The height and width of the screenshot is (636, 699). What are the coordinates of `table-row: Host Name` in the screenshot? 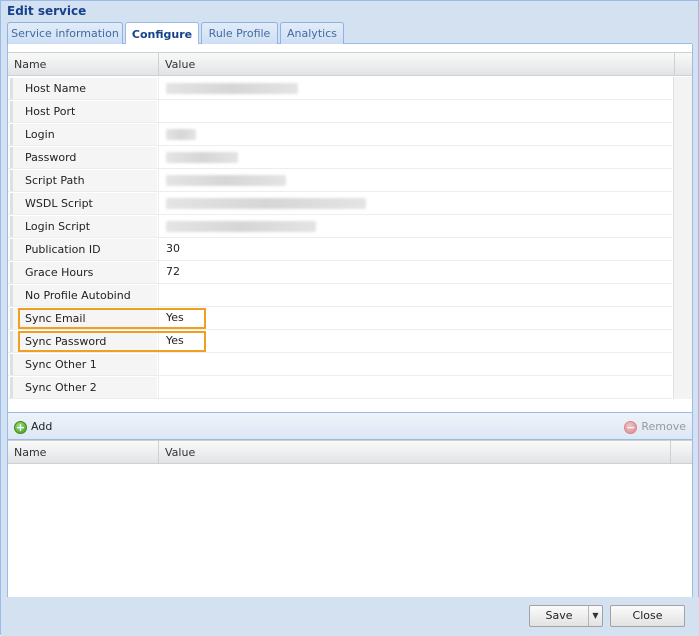 It's located at (340, 88).